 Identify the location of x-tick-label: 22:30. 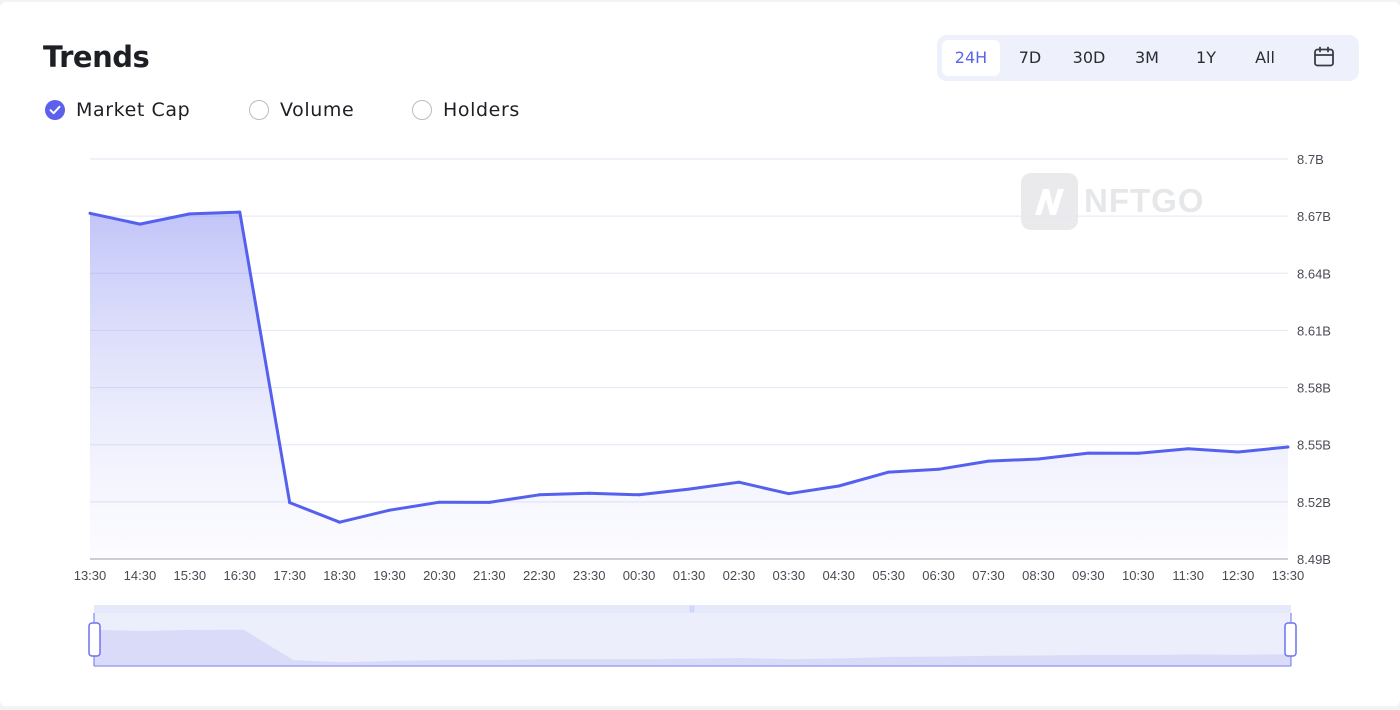
(539, 575).